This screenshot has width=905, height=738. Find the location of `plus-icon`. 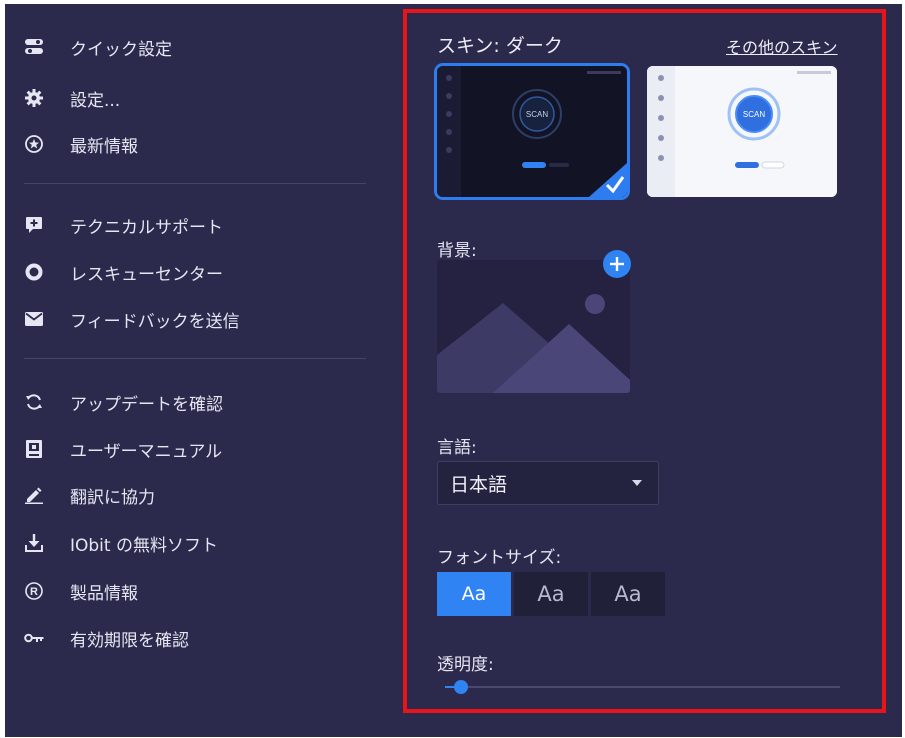

plus-icon is located at coordinates (617, 264).